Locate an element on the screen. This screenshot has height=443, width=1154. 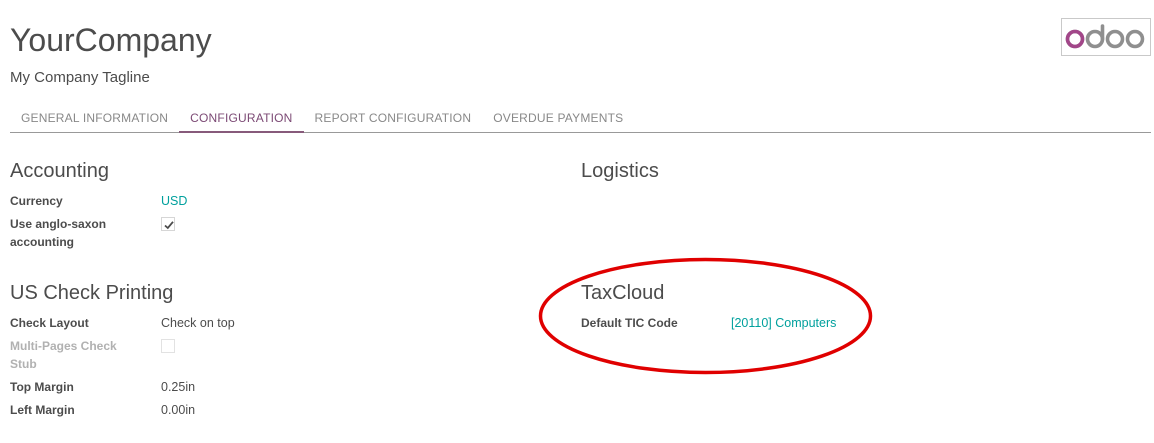
logistics-section-title: Logistics is located at coordinates (620, 171).